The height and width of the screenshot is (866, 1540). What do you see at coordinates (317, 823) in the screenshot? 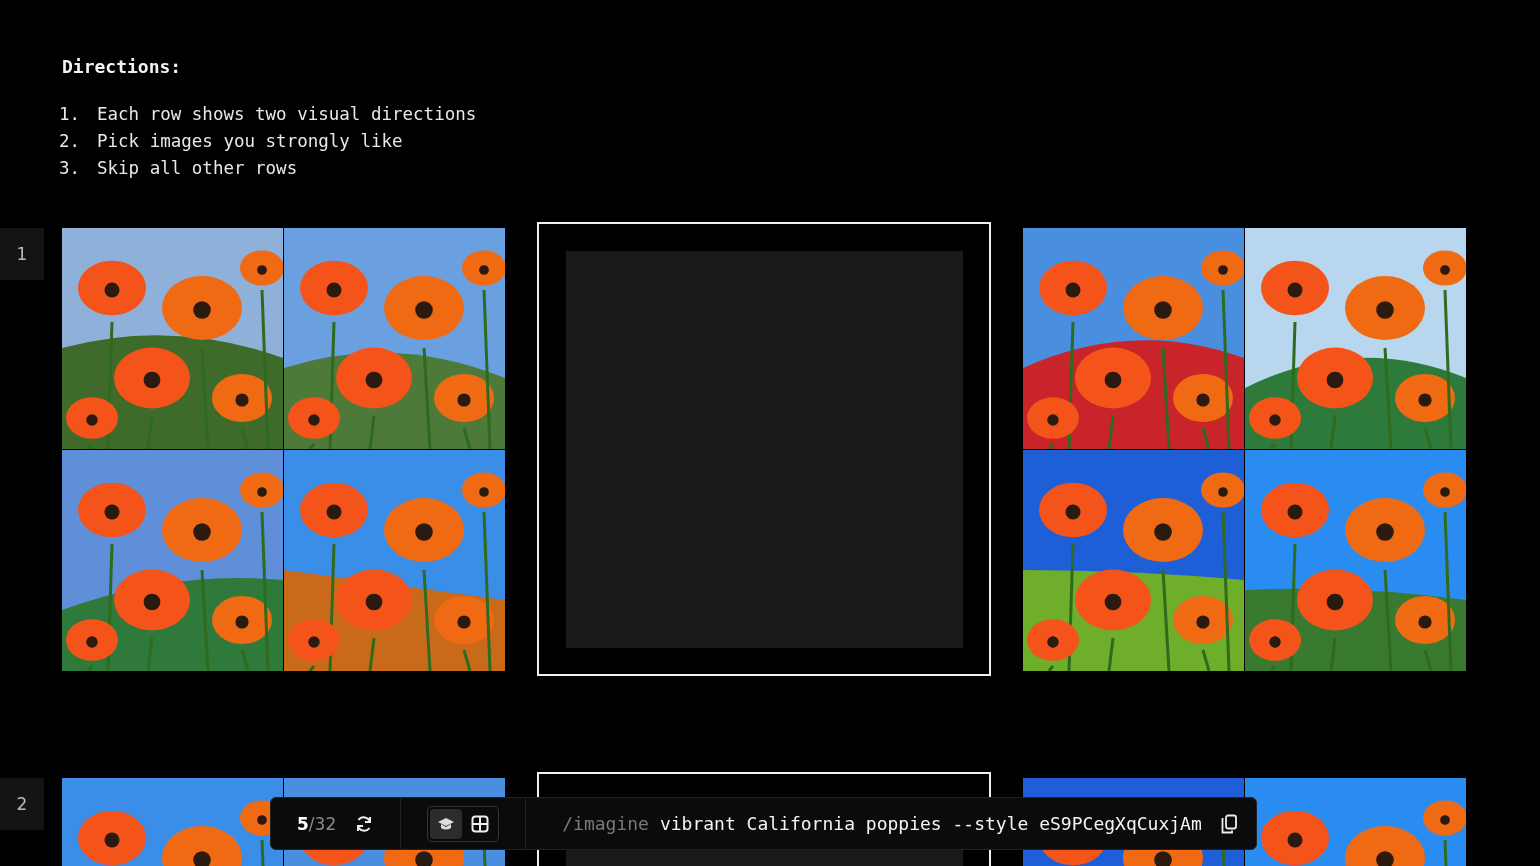
I see `page-counter: 5/32` at bounding box center [317, 823].